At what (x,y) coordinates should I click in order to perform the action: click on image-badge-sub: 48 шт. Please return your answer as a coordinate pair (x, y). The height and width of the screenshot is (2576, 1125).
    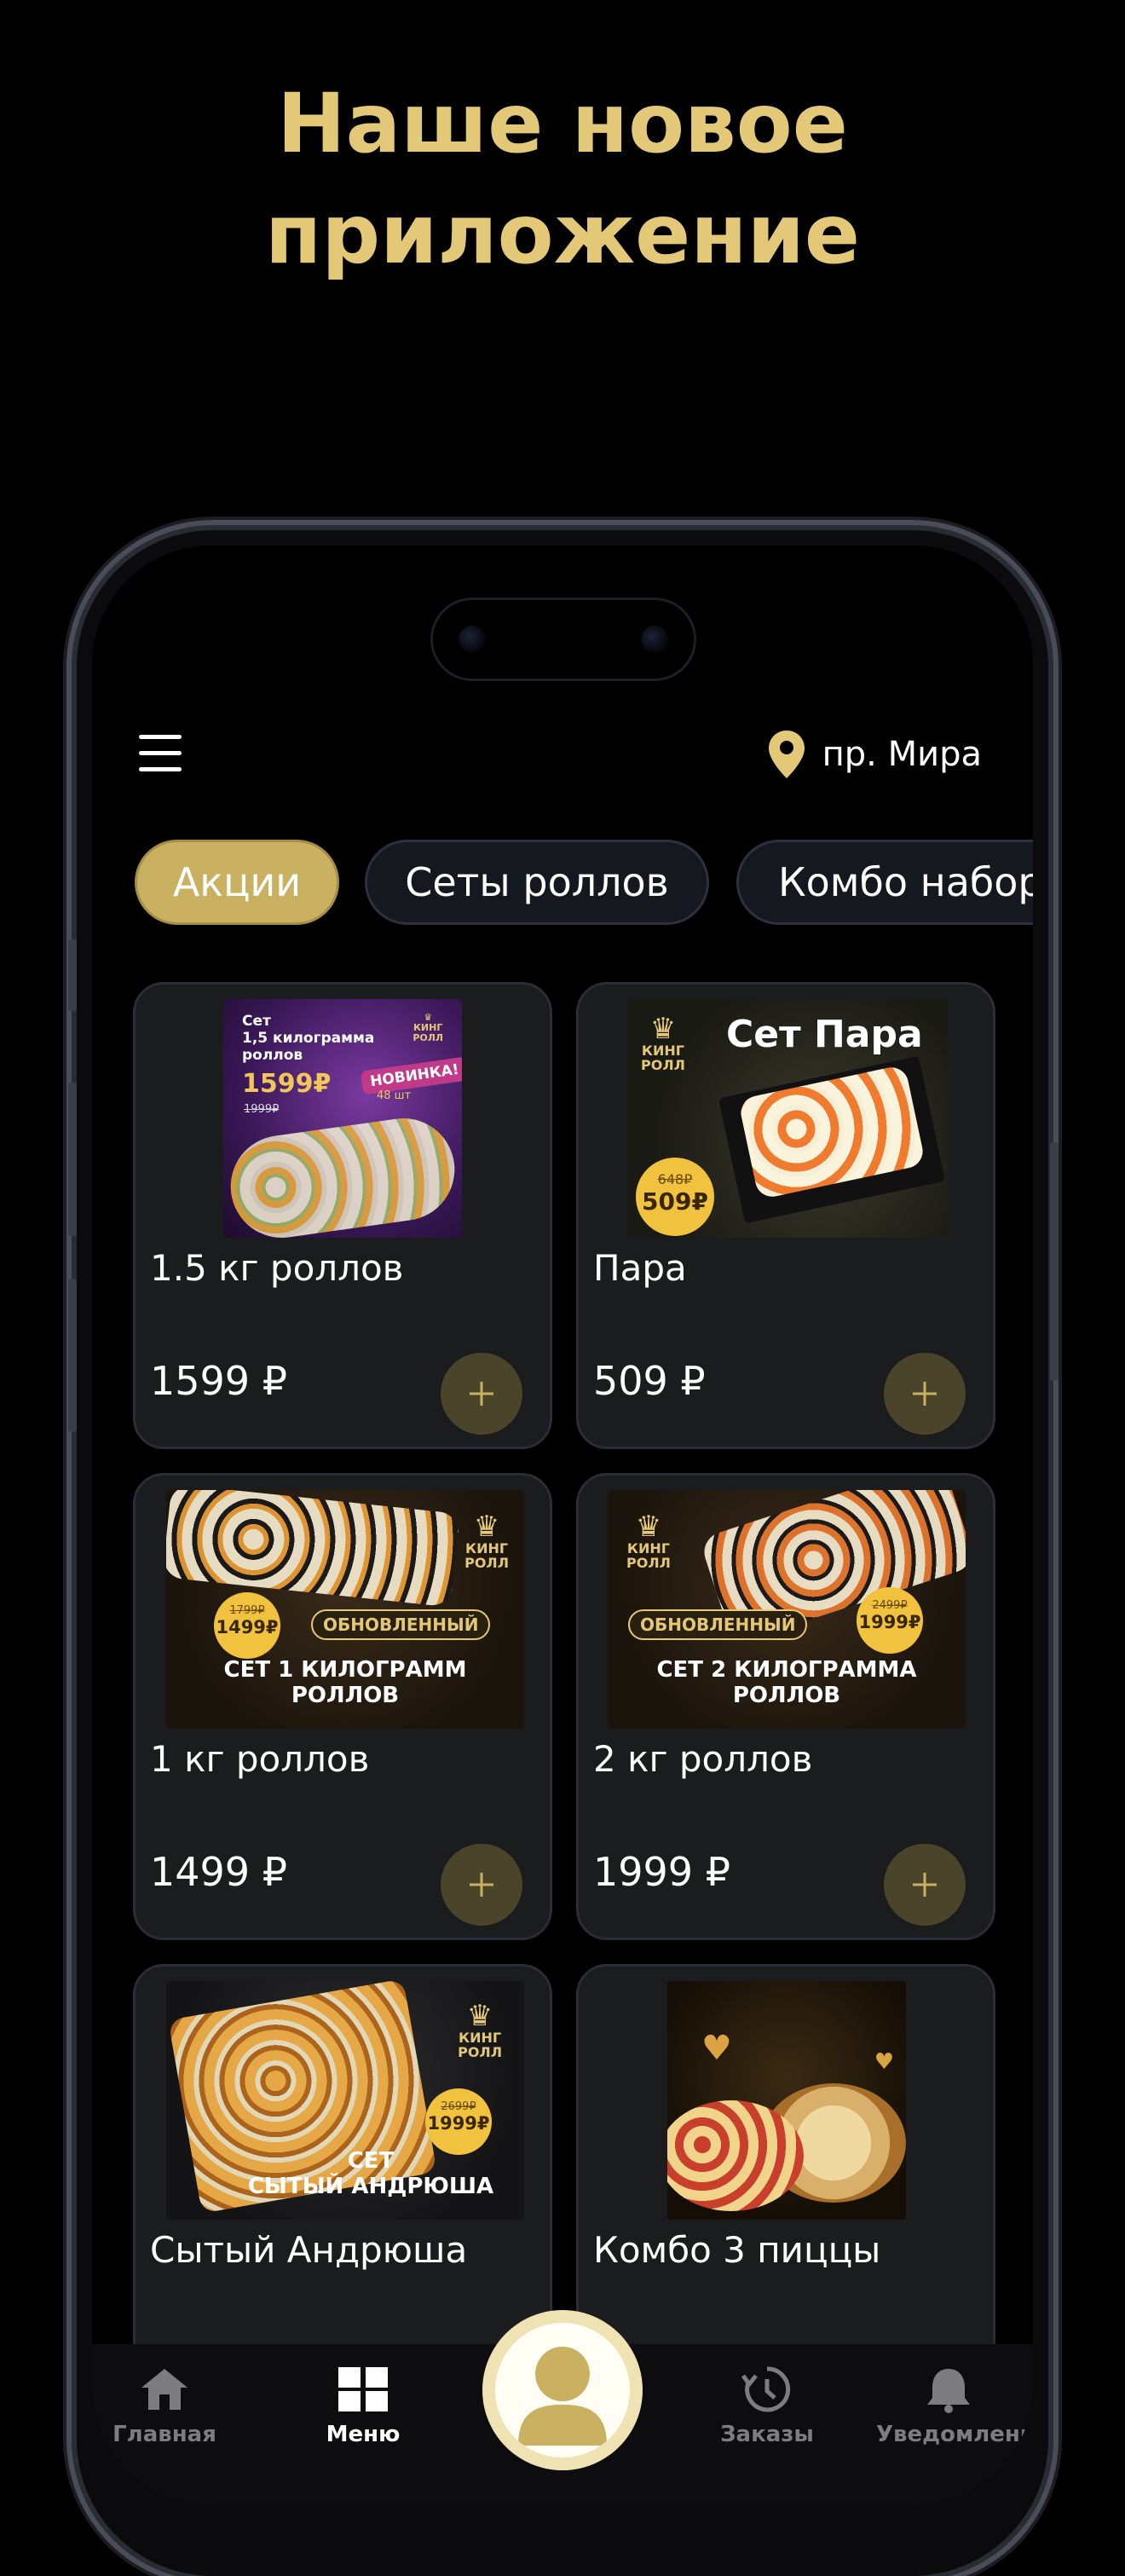
    Looking at the image, I should click on (394, 1095).